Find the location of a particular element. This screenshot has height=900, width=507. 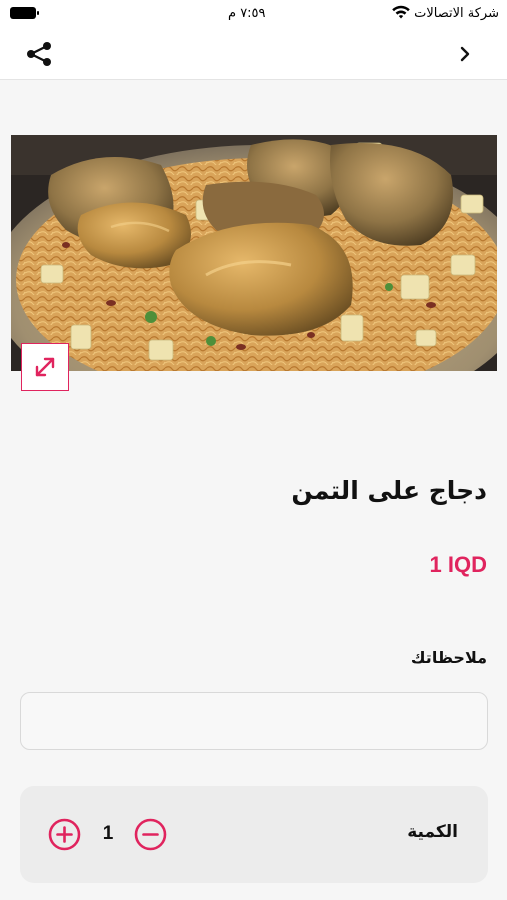

plus-circle-icon is located at coordinates (64, 834).